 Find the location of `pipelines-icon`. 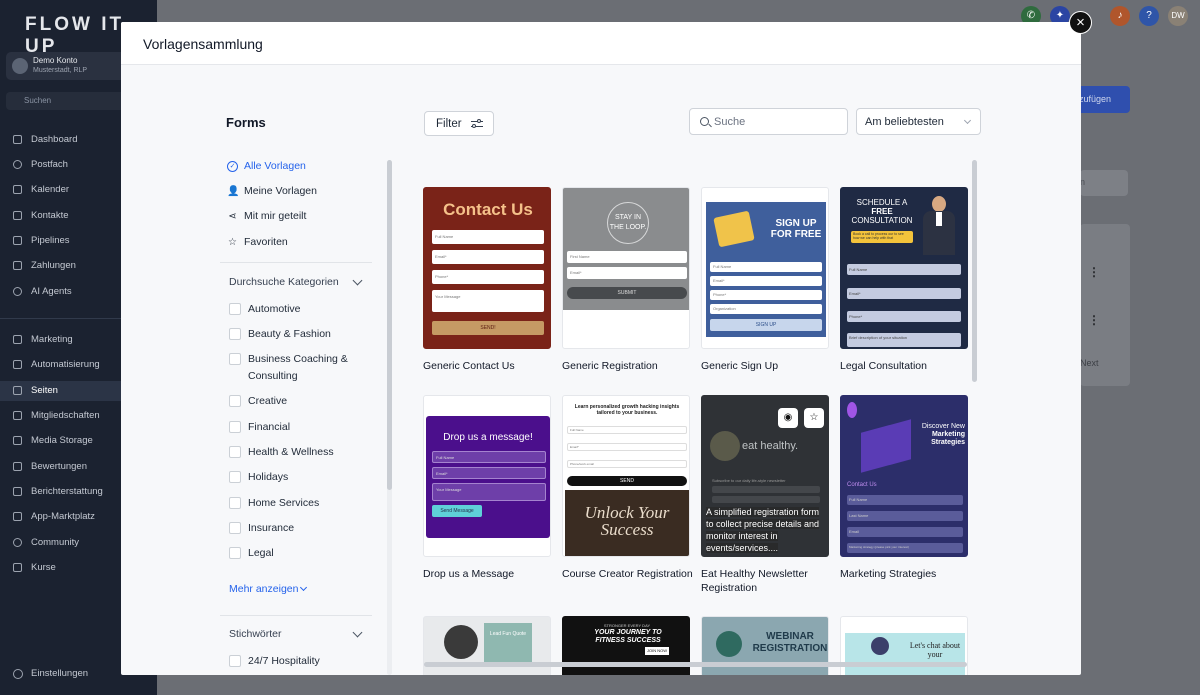

pipelines-icon is located at coordinates (17, 240).